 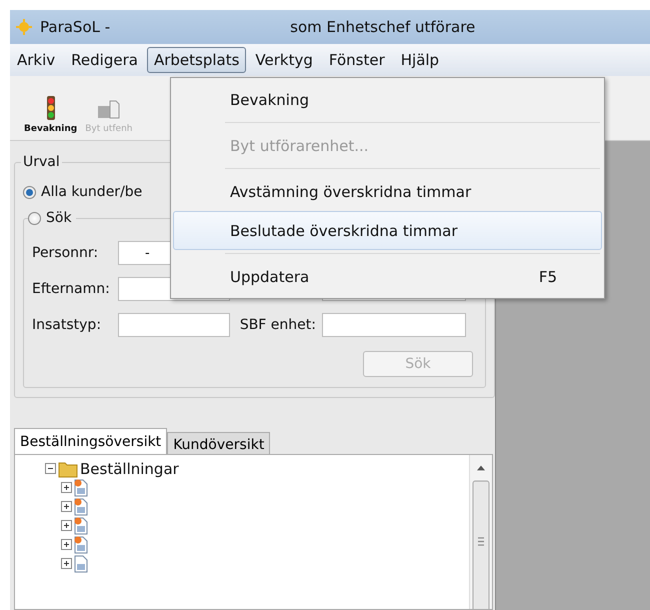 What do you see at coordinates (387, 99) in the screenshot?
I see `menu-item: Bevakning` at bounding box center [387, 99].